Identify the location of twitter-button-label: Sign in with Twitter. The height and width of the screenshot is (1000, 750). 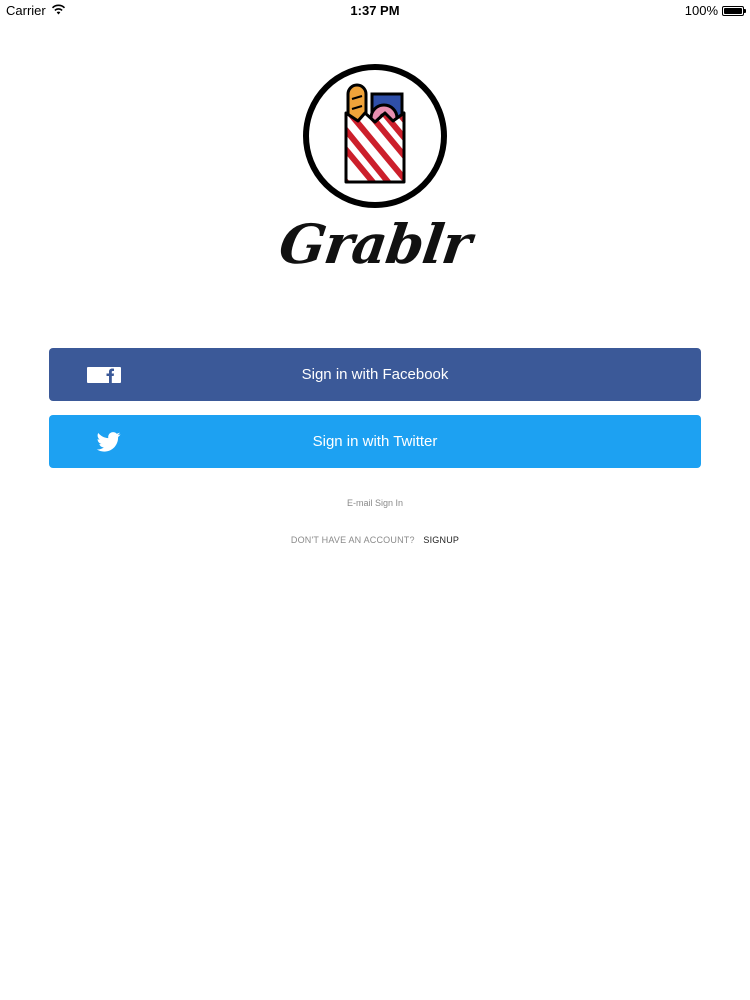
(375, 441).